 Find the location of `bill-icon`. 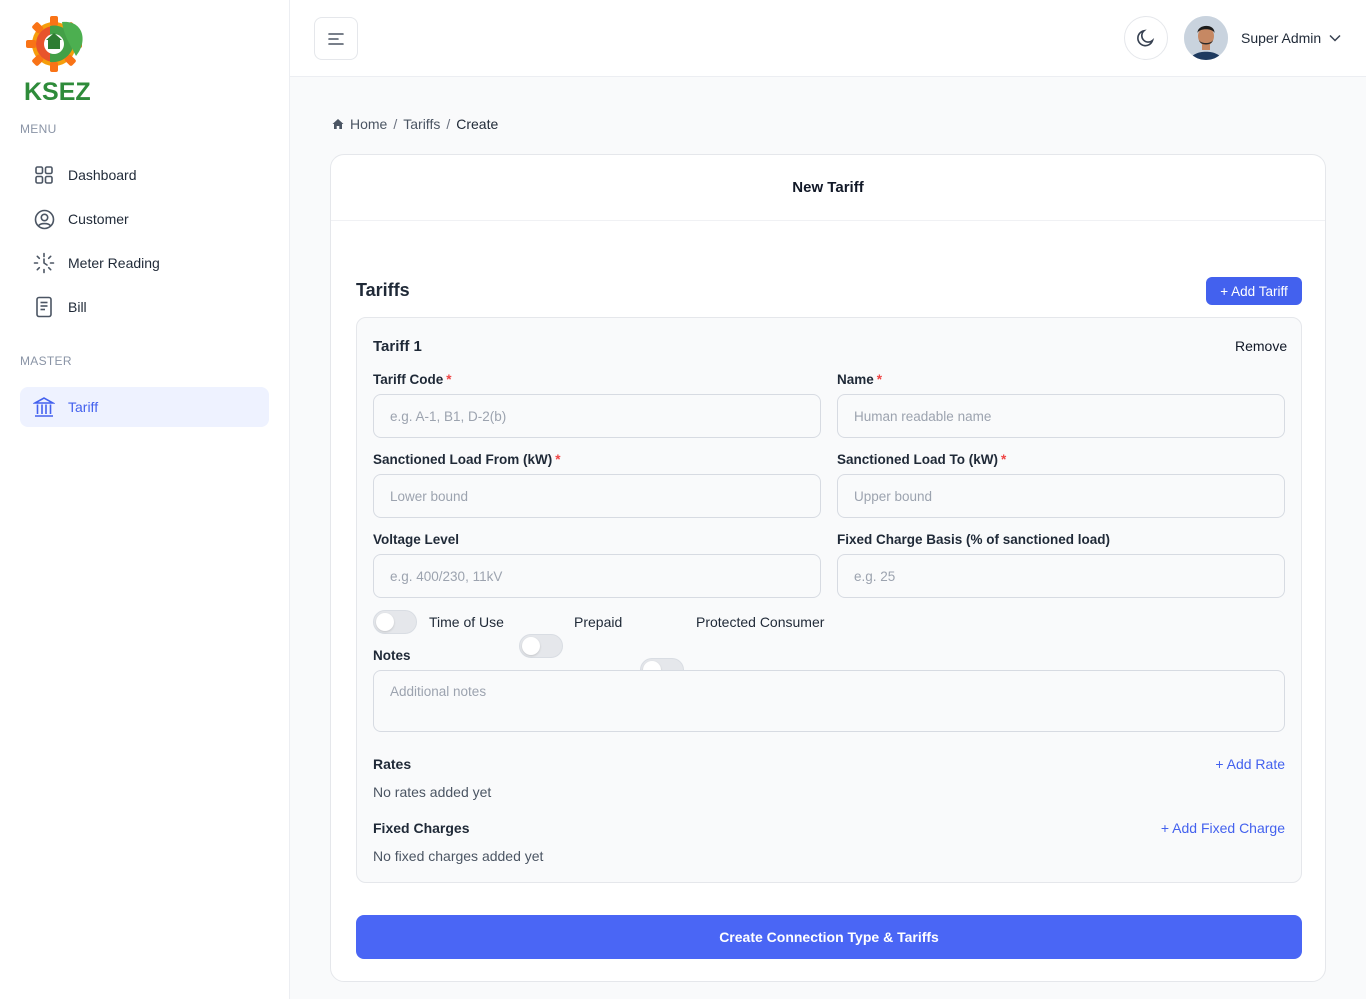

bill-icon is located at coordinates (44, 307).